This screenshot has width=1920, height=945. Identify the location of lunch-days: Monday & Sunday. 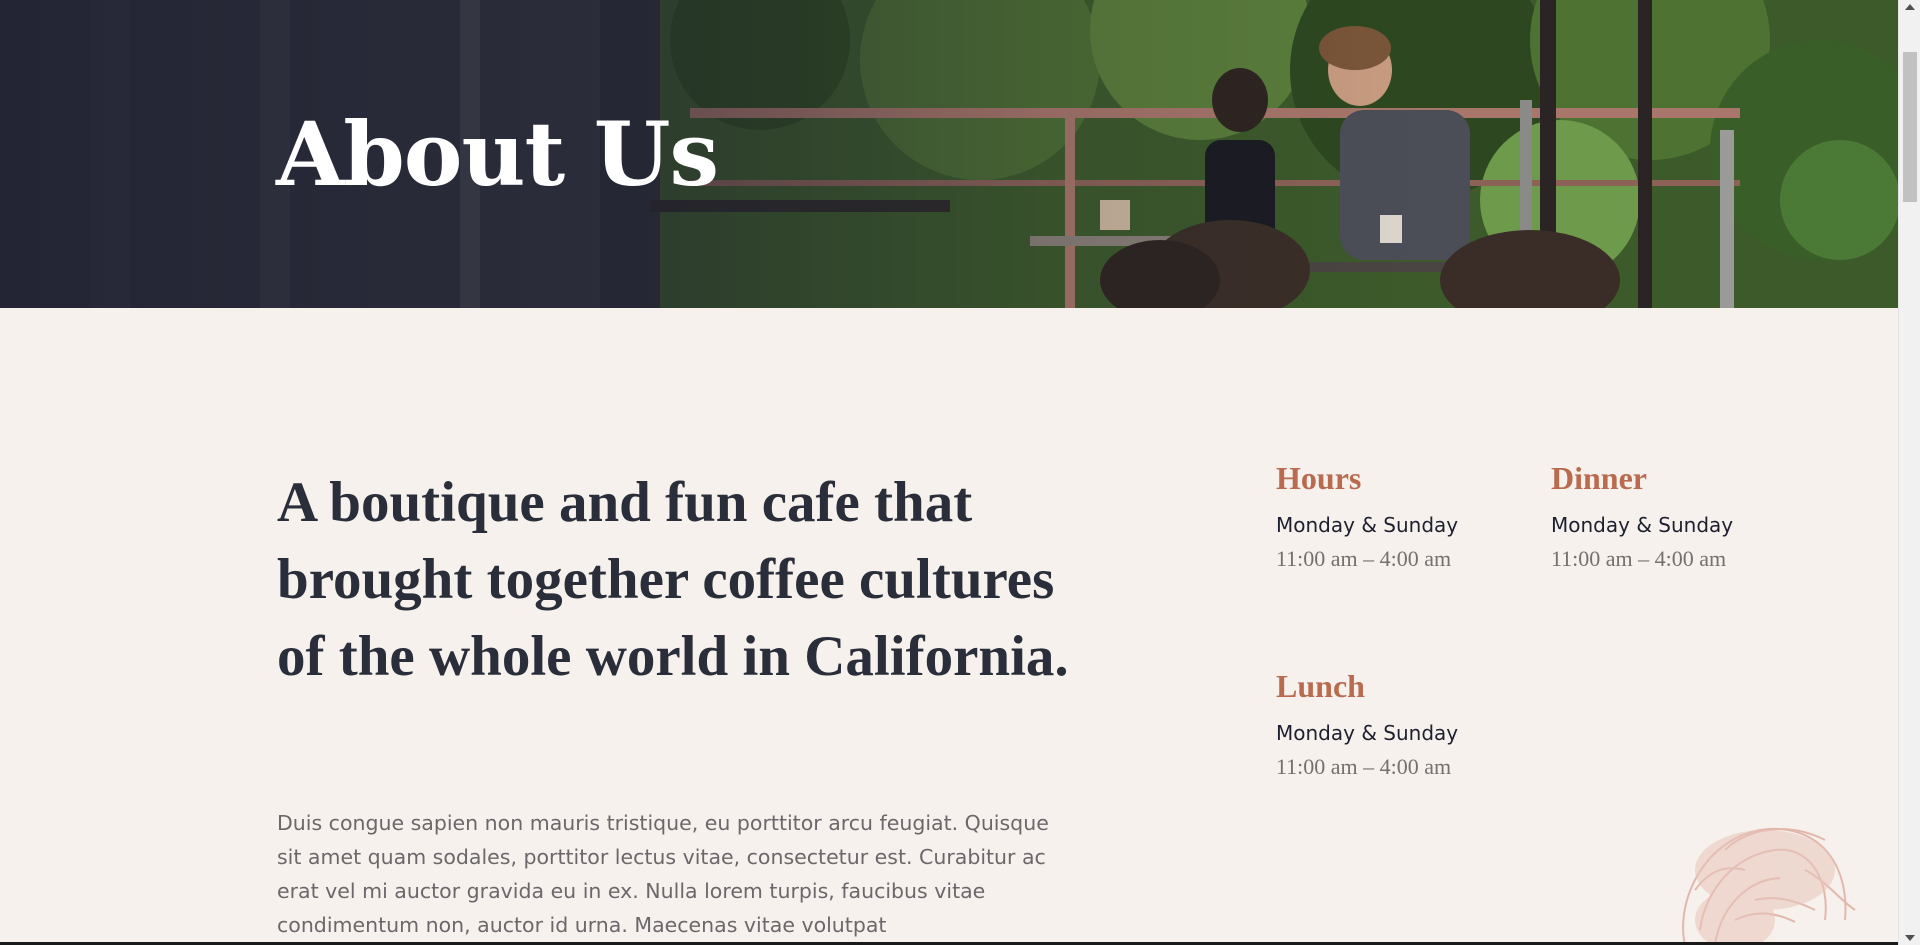
(1367, 733).